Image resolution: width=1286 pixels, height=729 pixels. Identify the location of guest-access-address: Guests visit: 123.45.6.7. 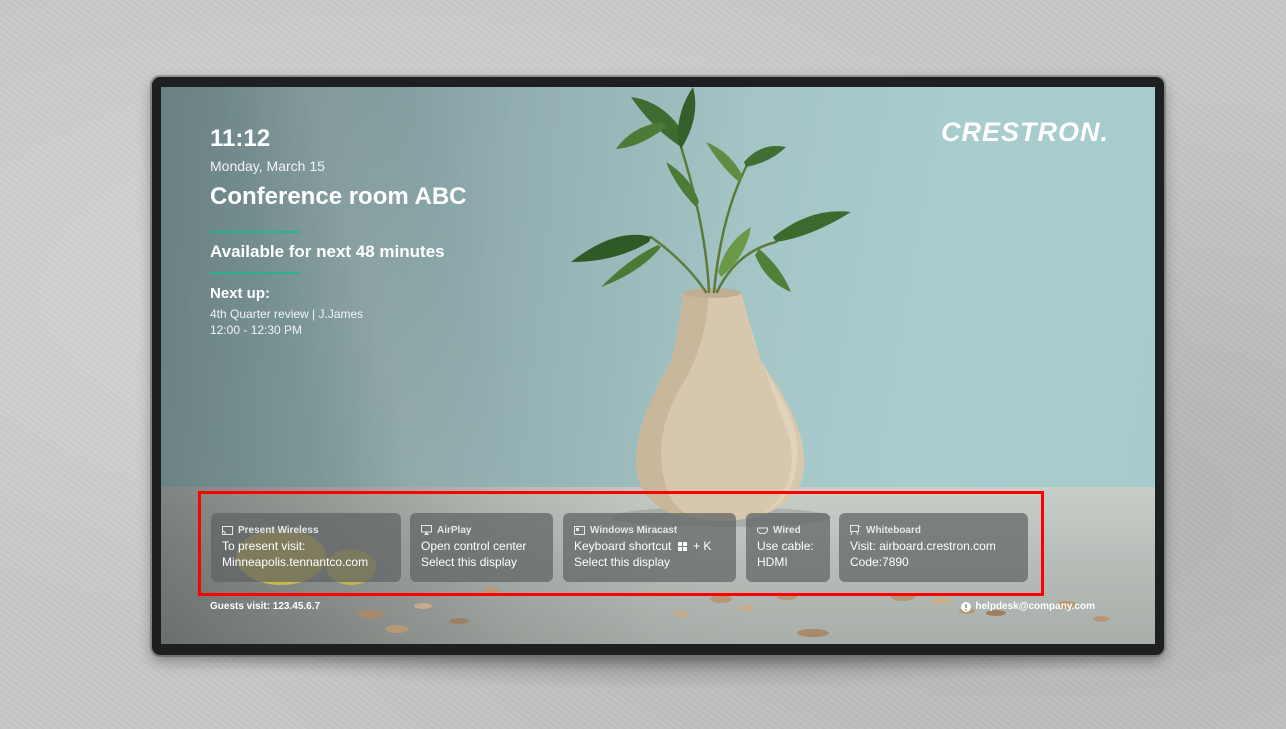
(265, 606).